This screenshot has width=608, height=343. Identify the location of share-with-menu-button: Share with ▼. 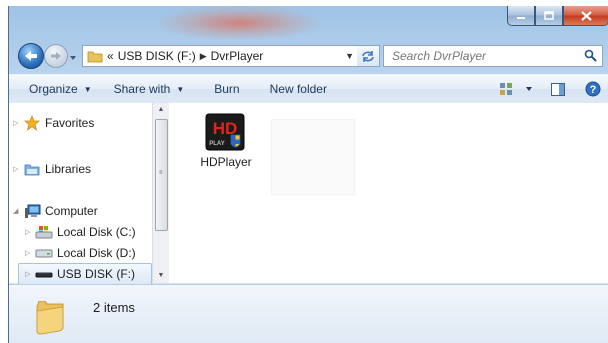
(149, 89).